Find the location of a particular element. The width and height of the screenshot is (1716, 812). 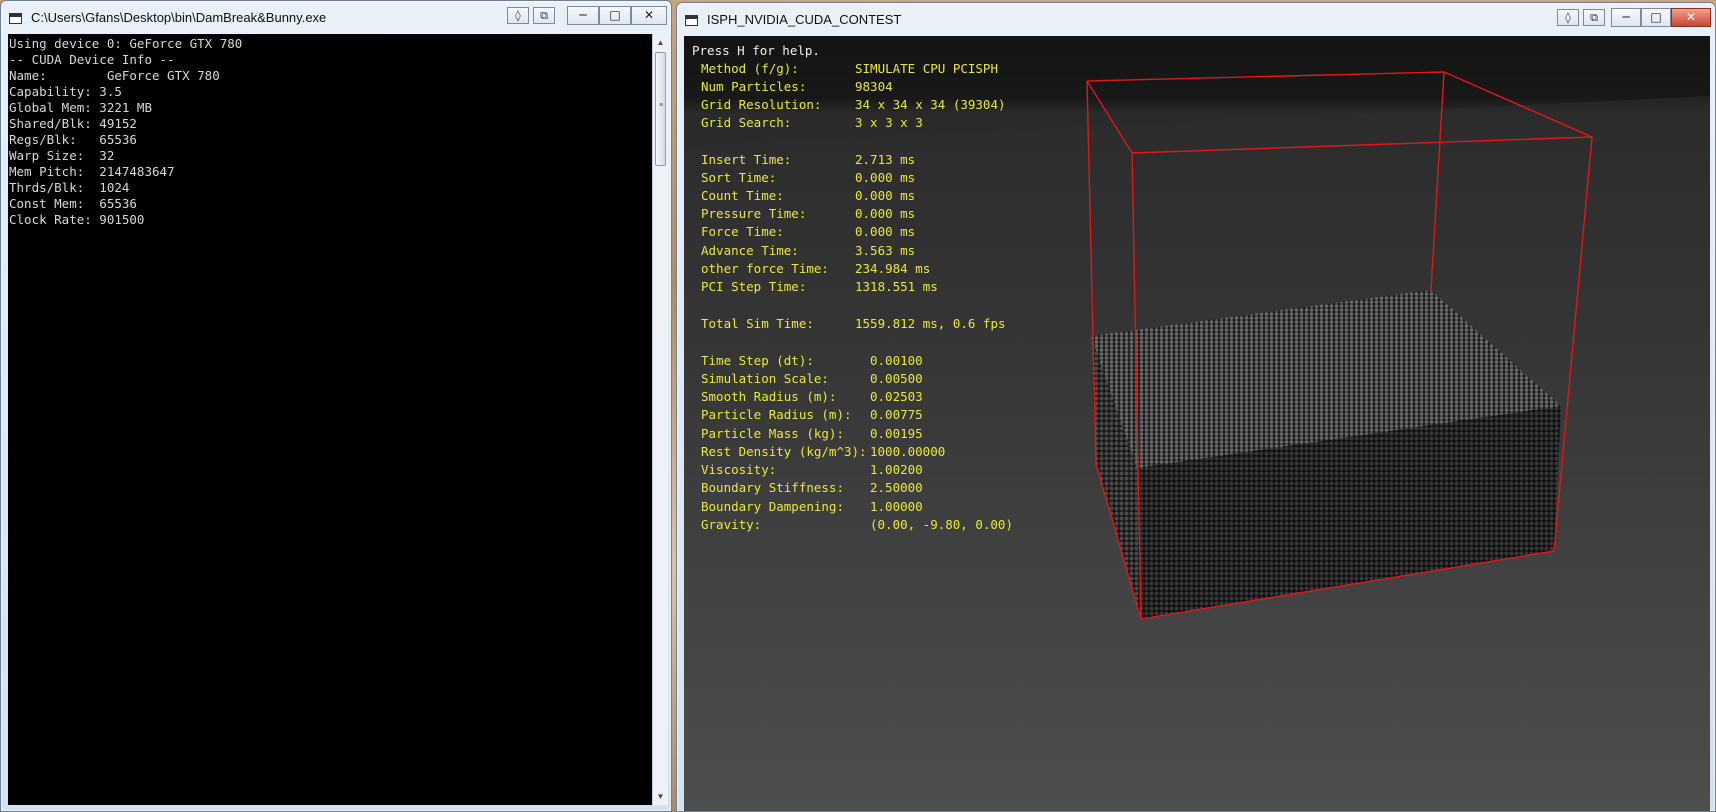

console-line: Using device 0: GeForce GTX 780 is located at coordinates (126, 43).